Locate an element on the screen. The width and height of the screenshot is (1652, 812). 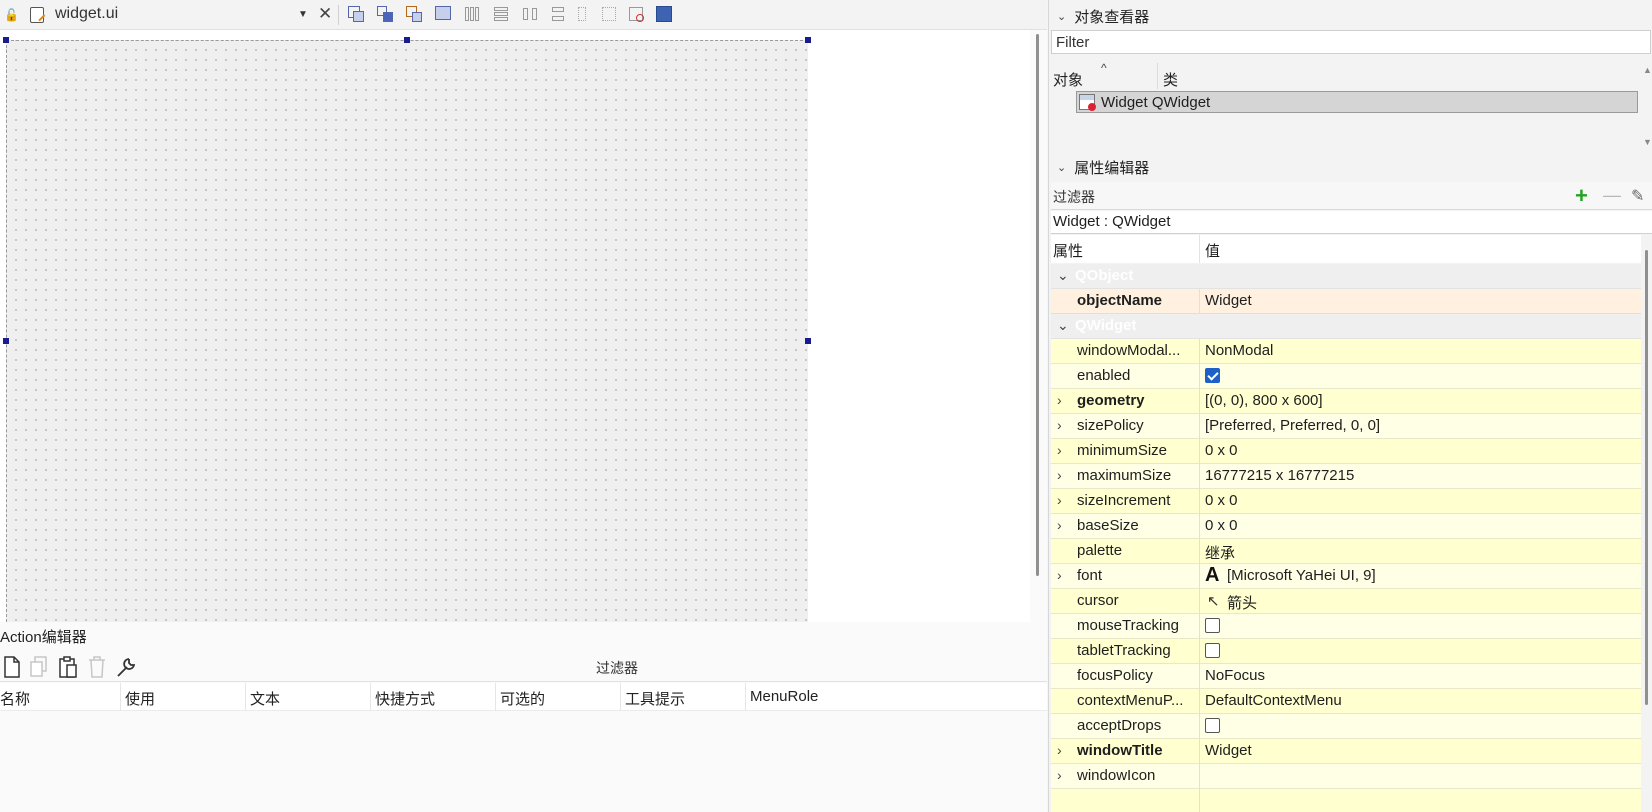
property-value: 16777215 x 16777215 is located at coordinates (1279, 475).